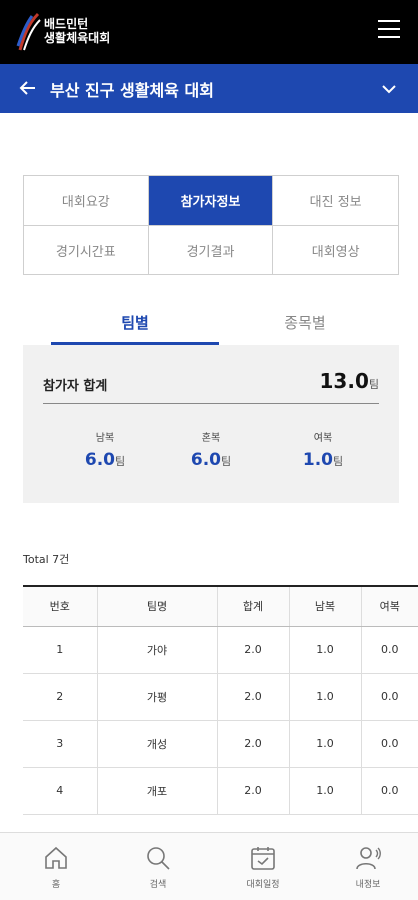 Image resolution: width=418 pixels, height=900 pixels. I want to click on sub-tabs: 팀별 종목별, so click(211, 325).